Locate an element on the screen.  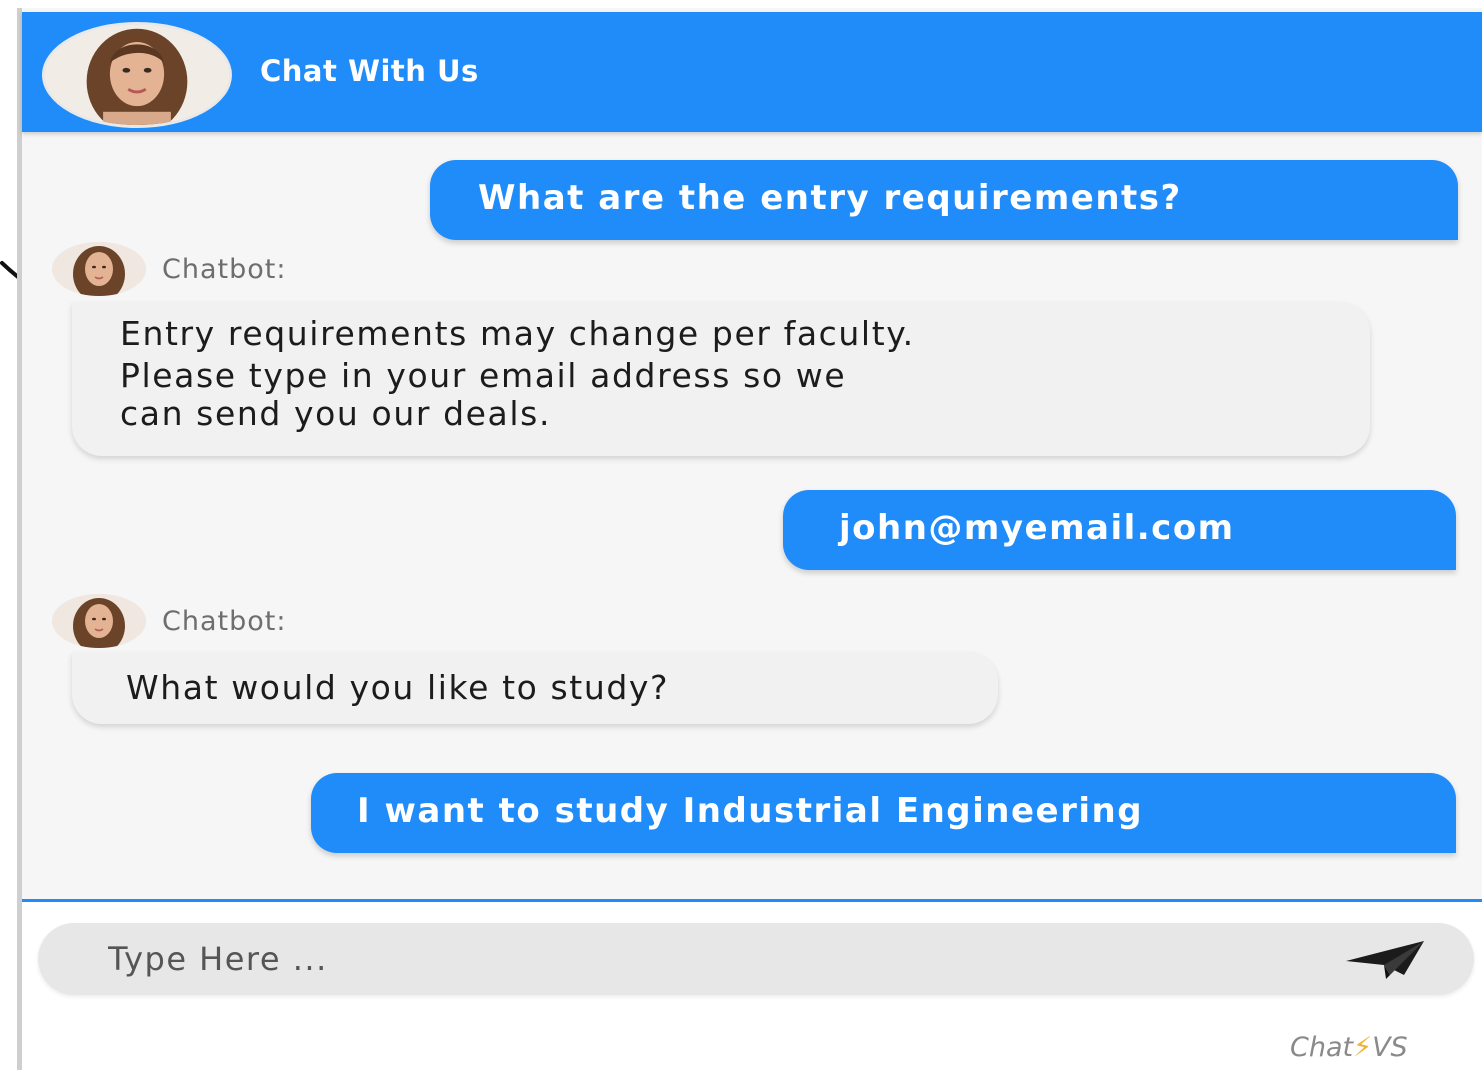
paper-plane-icon is located at coordinates (1385, 960).